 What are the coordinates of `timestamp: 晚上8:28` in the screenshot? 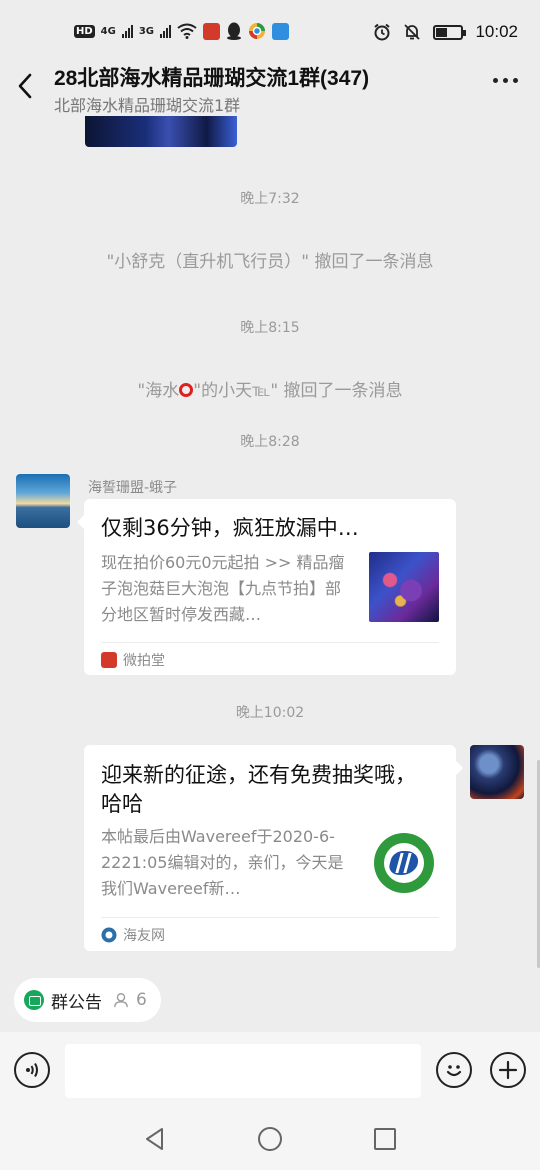 It's located at (270, 442).